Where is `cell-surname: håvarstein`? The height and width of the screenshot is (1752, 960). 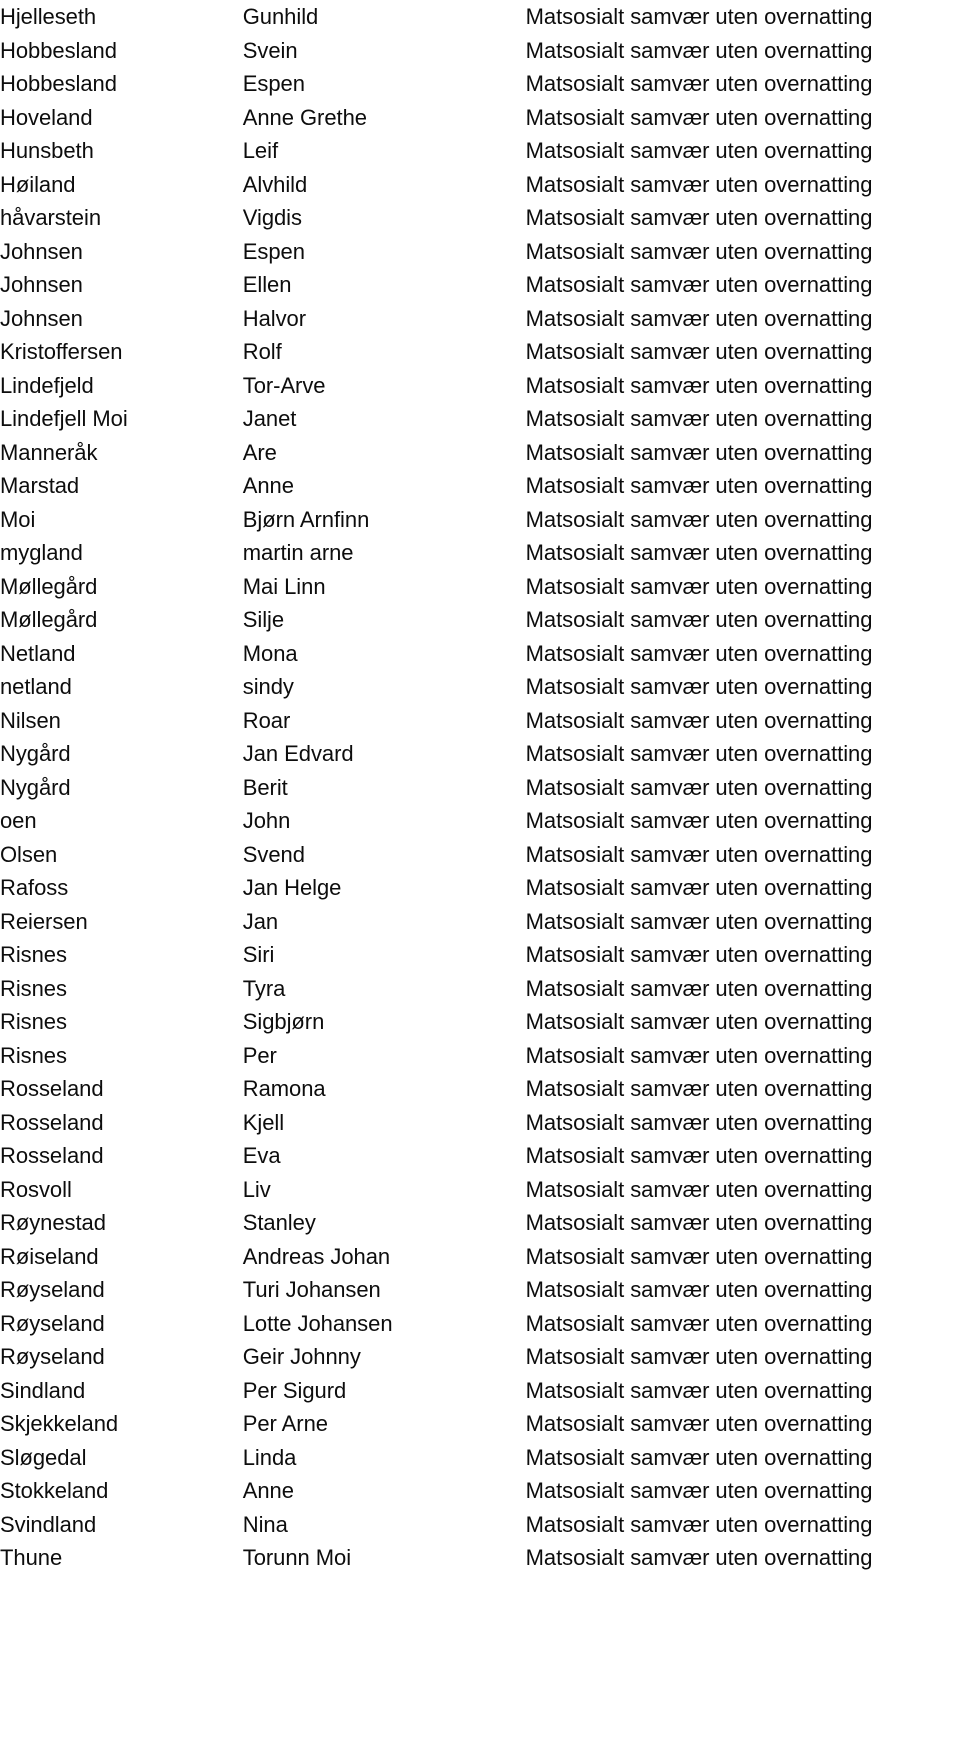
cell-surname: håvarstein is located at coordinates (51, 217).